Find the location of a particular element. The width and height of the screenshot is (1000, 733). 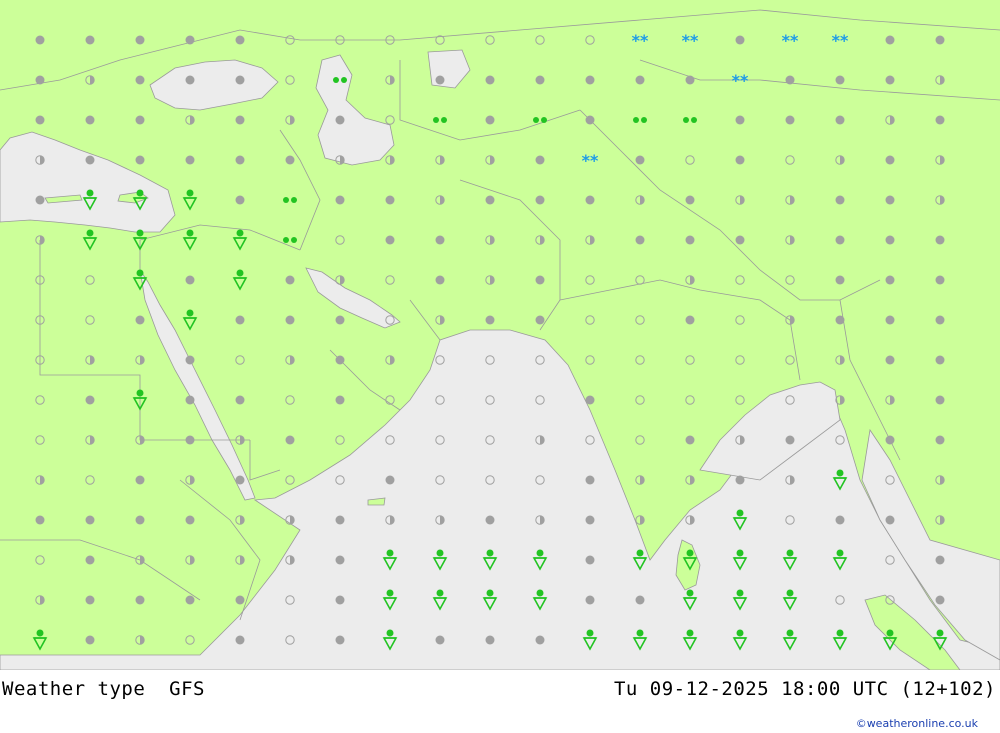

credit-link: ©weatheronline.co.uk is located at coordinates (917, 723).